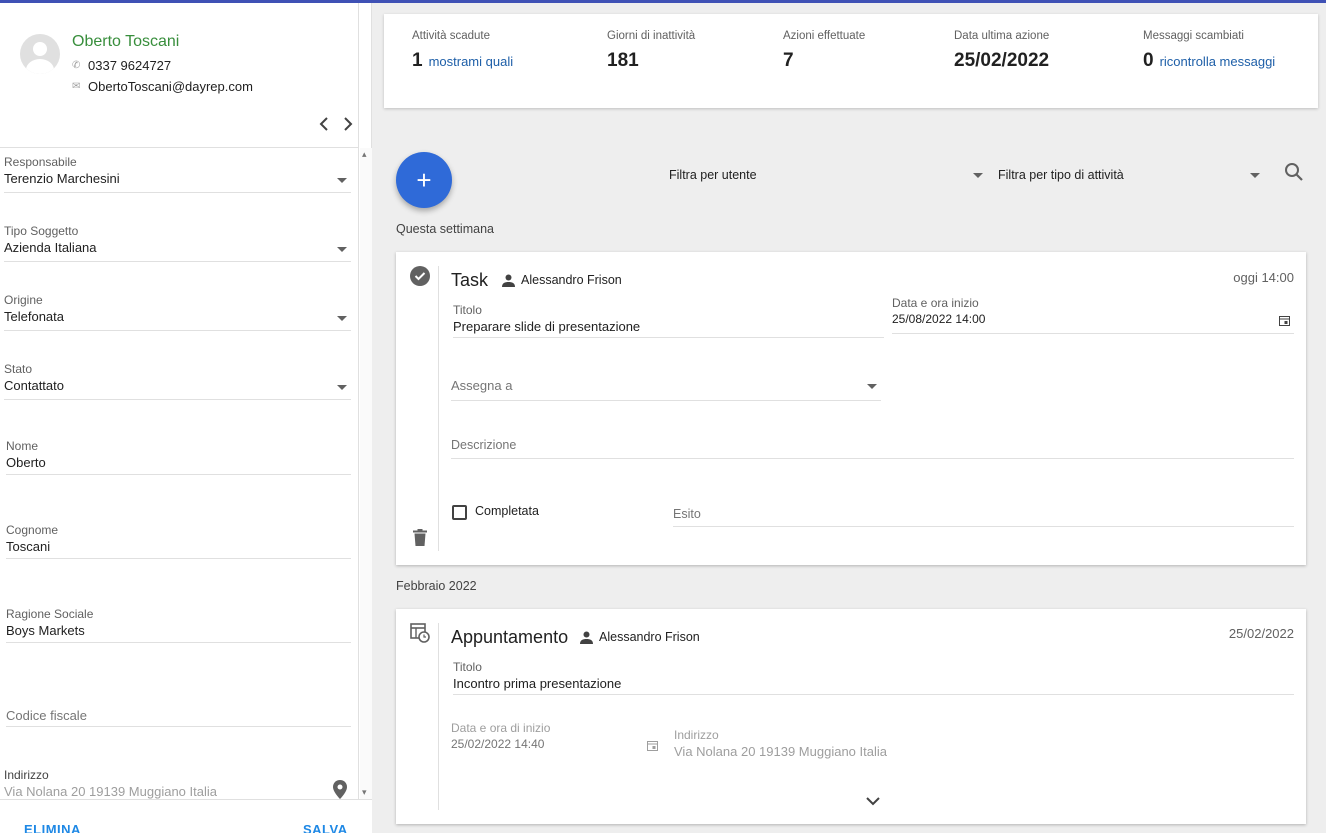 The width and height of the screenshot is (1326, 833). I want to click on assign-to-select: Assegna a, so click(666, 389).